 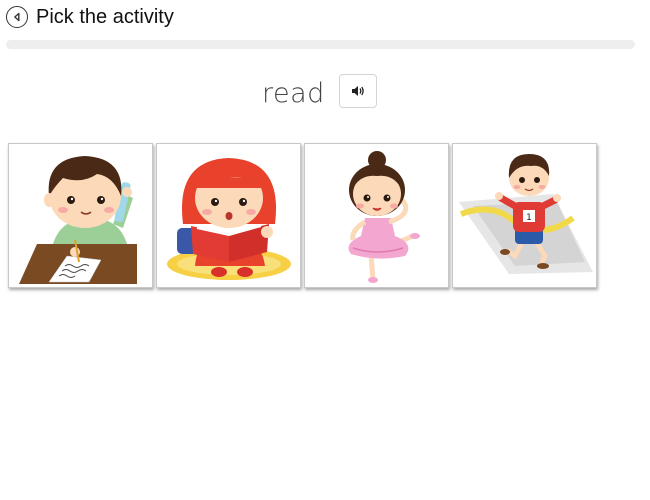 I want to click on back-arrow-icon, so click(x=17, y=17).